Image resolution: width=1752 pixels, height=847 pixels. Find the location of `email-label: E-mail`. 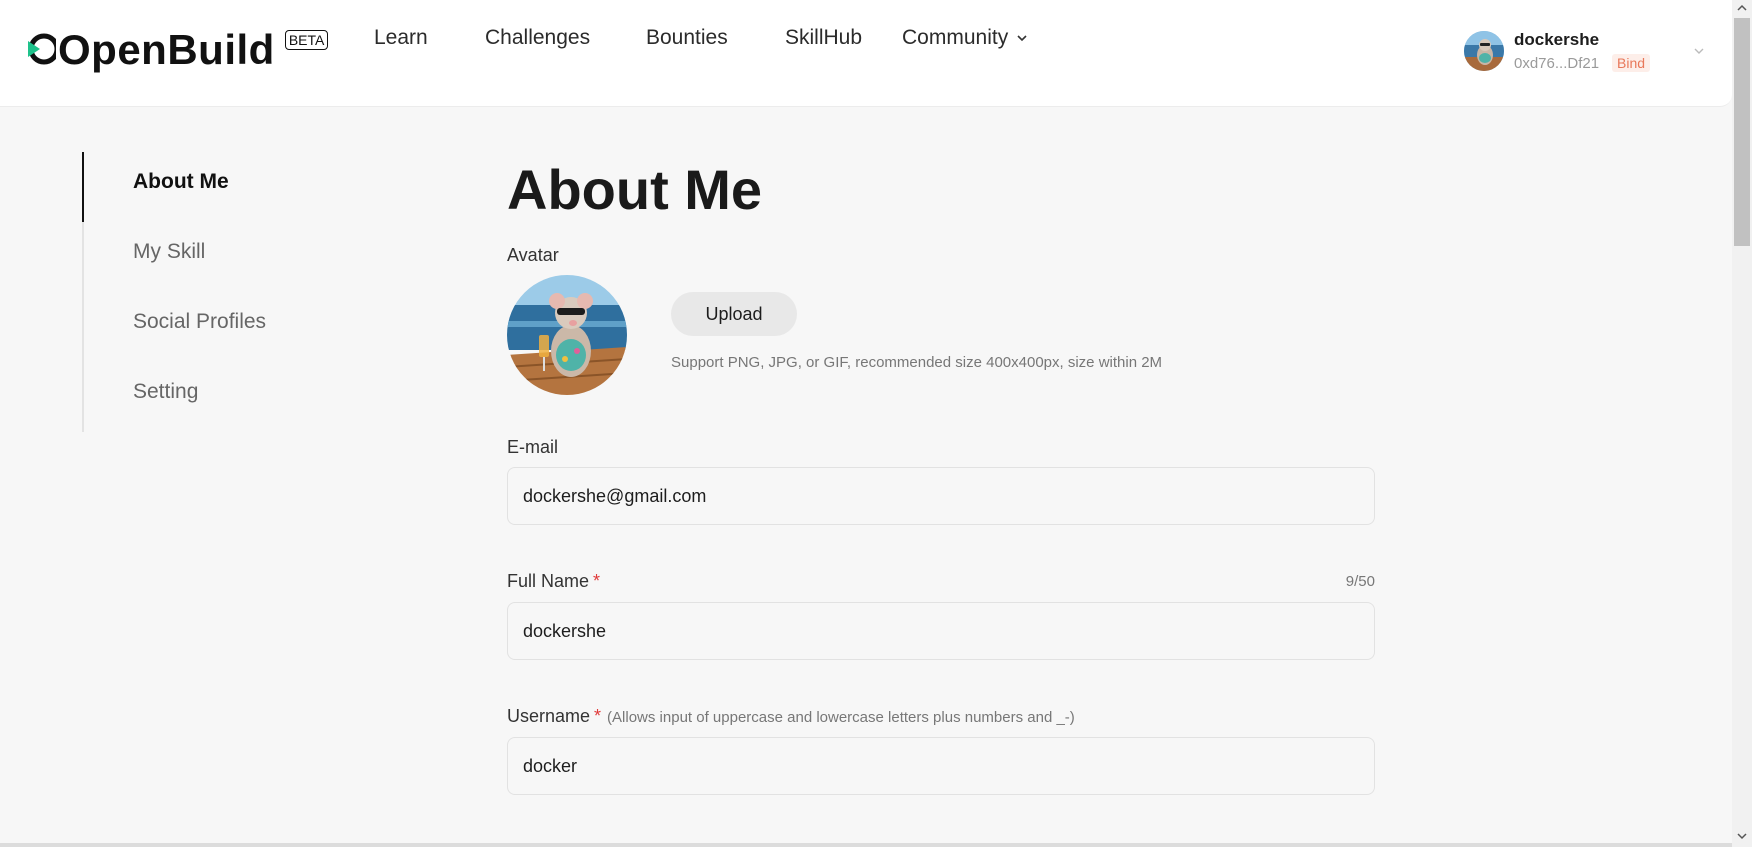

email-label: E-mail is located at coordinates (533, 447).